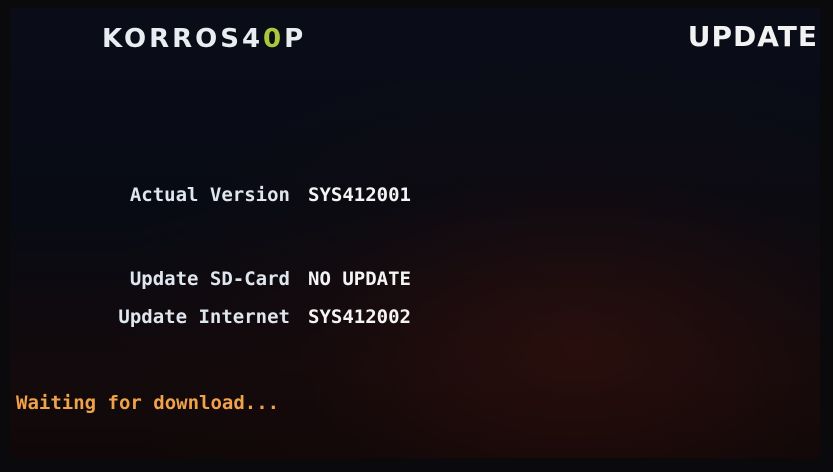 Image resolution: width=833 pixels, height=472 pixels. I want to click on internet-label: Update Internet, so click(204, 317).